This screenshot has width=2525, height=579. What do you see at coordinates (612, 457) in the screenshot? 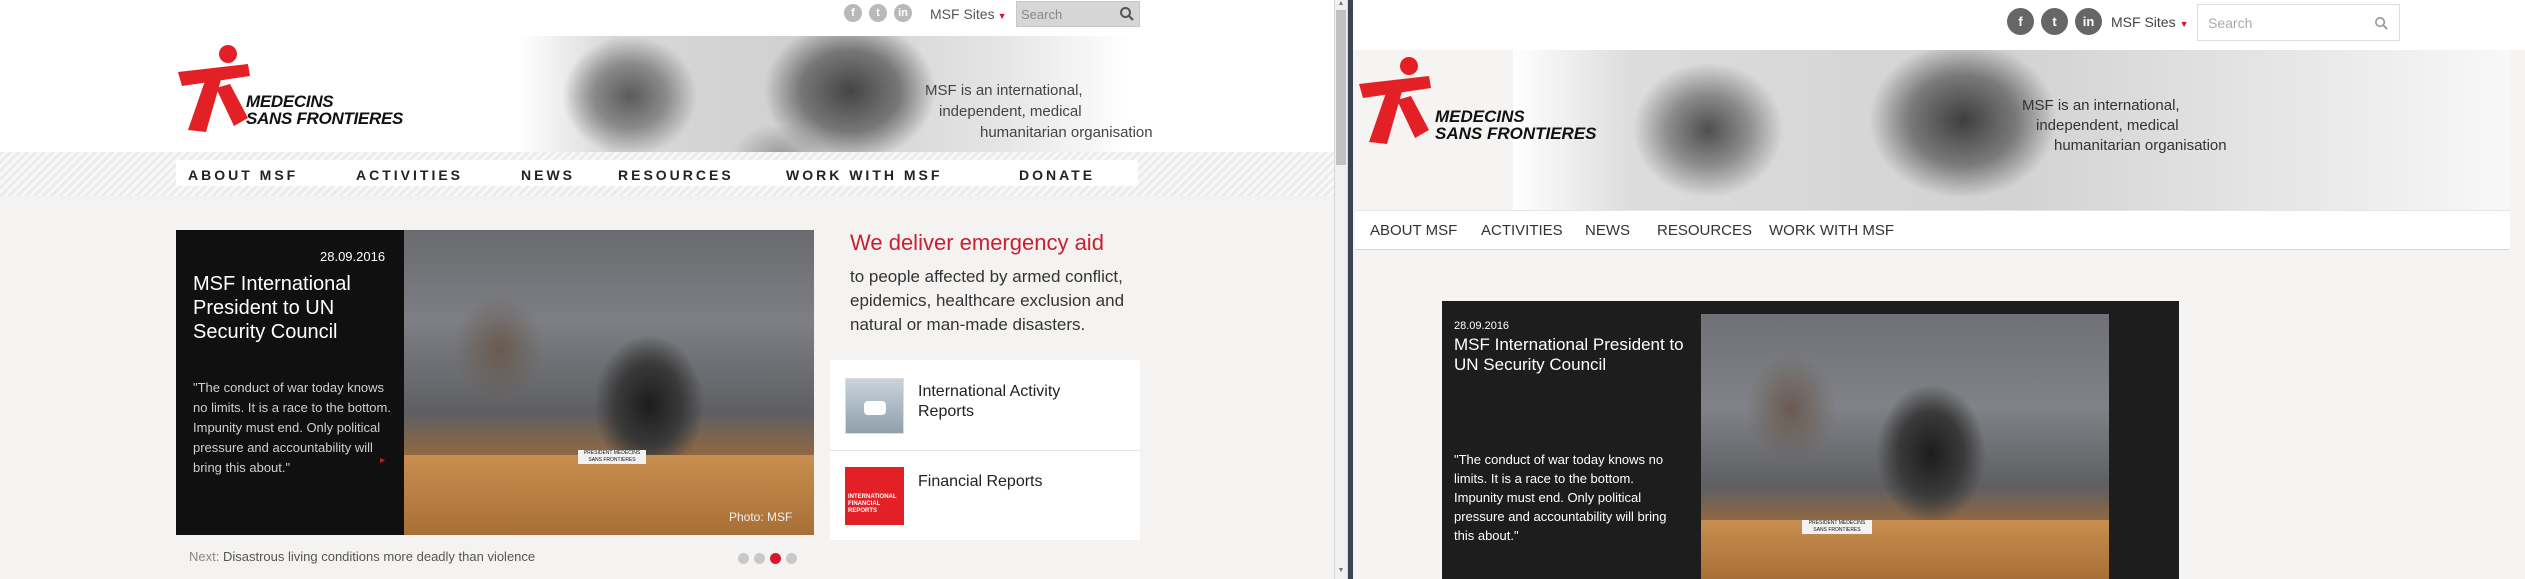
I see `left-name-placard: PRESIDENT MEDECINS SANS FRONTIERES` at bounding box center [612, 457].